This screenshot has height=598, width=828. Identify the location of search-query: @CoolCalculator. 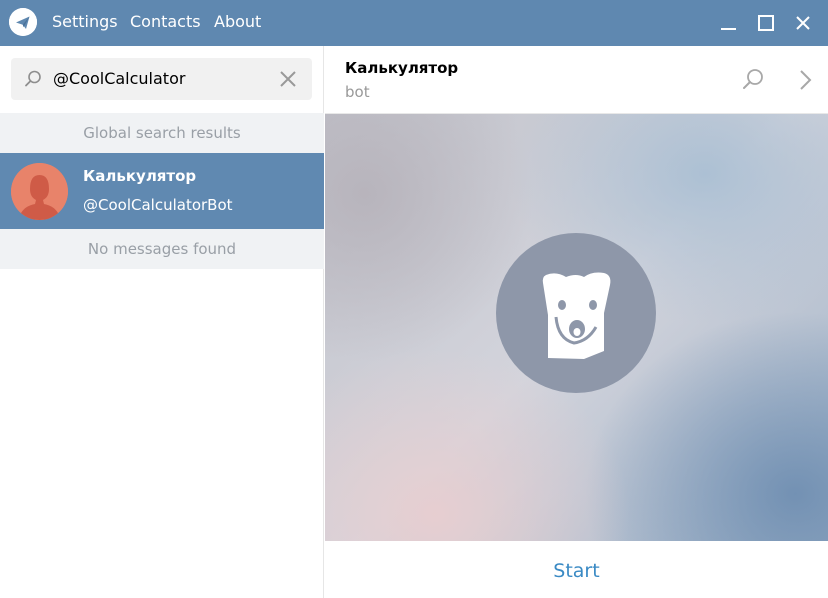
(119, 78).